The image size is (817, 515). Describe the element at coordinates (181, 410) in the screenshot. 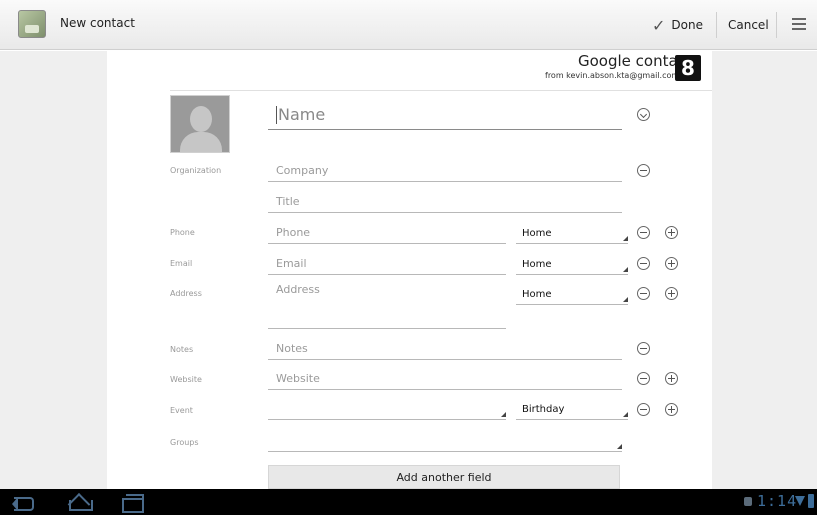

I see `event-label: Event` at that location.